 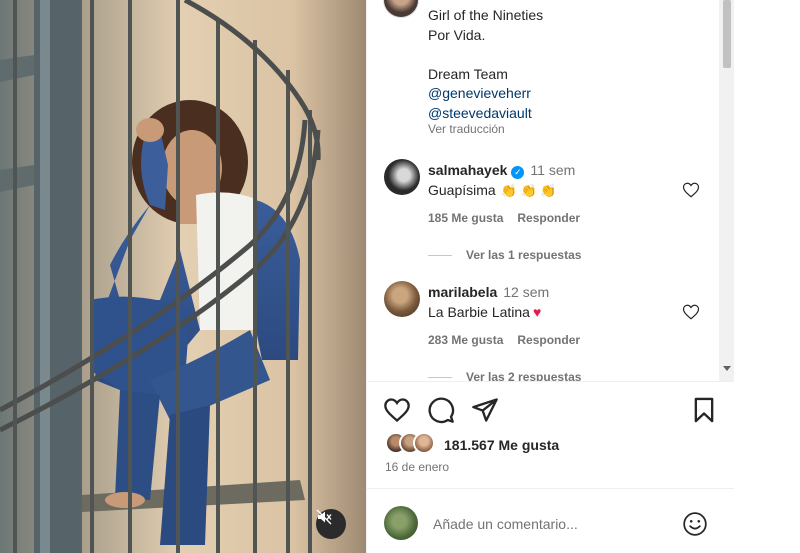 I want to click on scrollbar-thumb, so click(x=727, y=34).